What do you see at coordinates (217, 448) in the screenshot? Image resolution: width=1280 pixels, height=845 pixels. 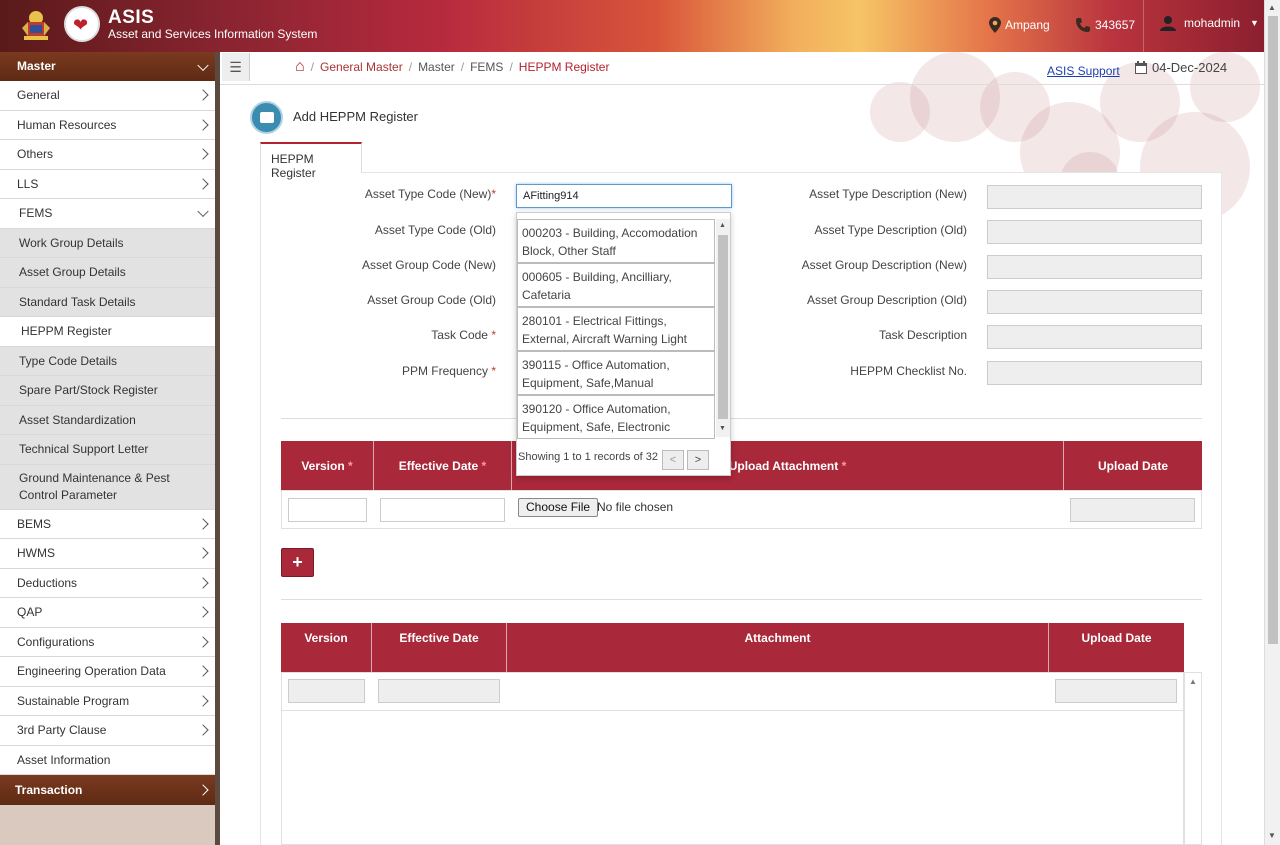 I see `sidebar-border` at bounding box center [217, 448].